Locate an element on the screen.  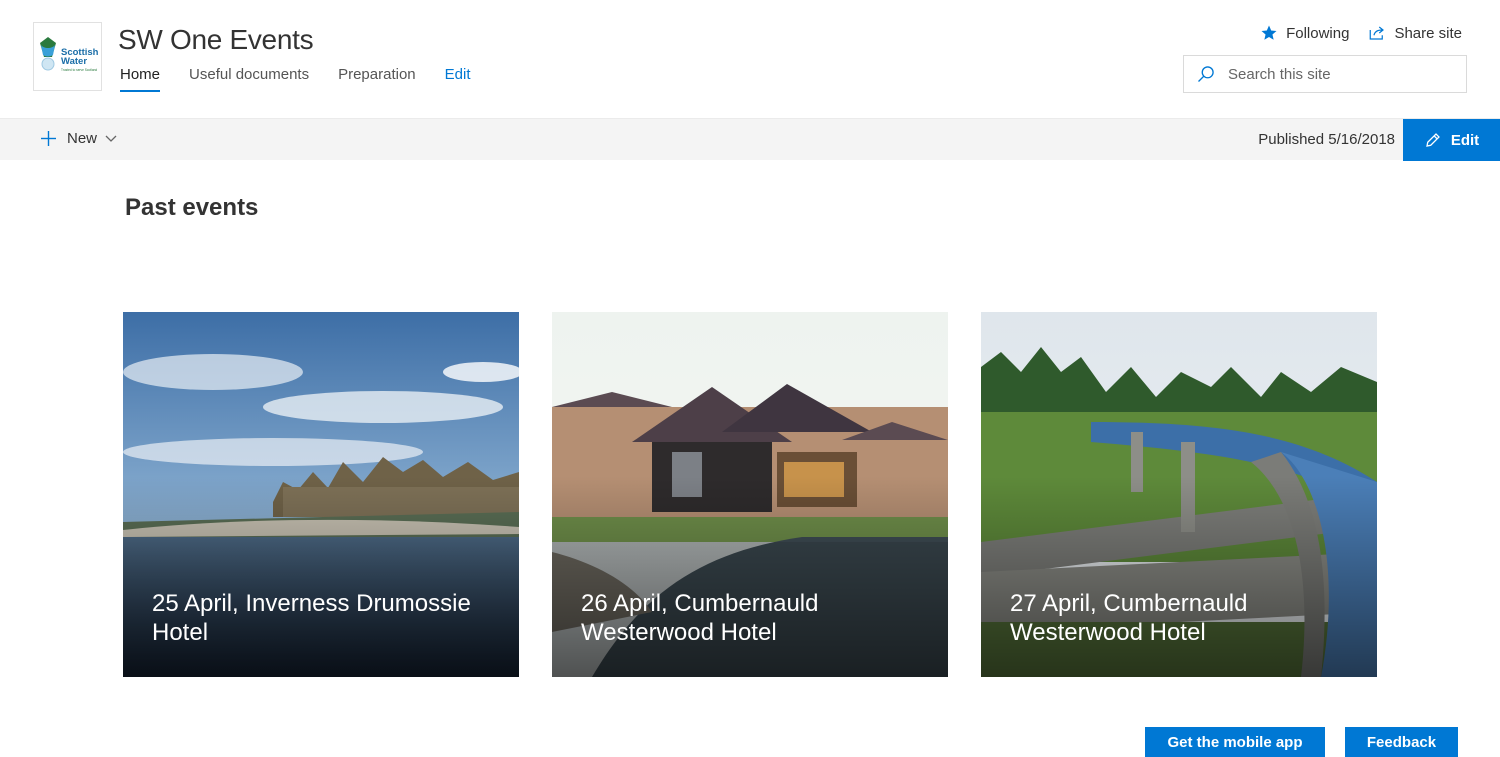
command-bar: New Published 5/16/2018 Edit is located at coordinates (750, 139).